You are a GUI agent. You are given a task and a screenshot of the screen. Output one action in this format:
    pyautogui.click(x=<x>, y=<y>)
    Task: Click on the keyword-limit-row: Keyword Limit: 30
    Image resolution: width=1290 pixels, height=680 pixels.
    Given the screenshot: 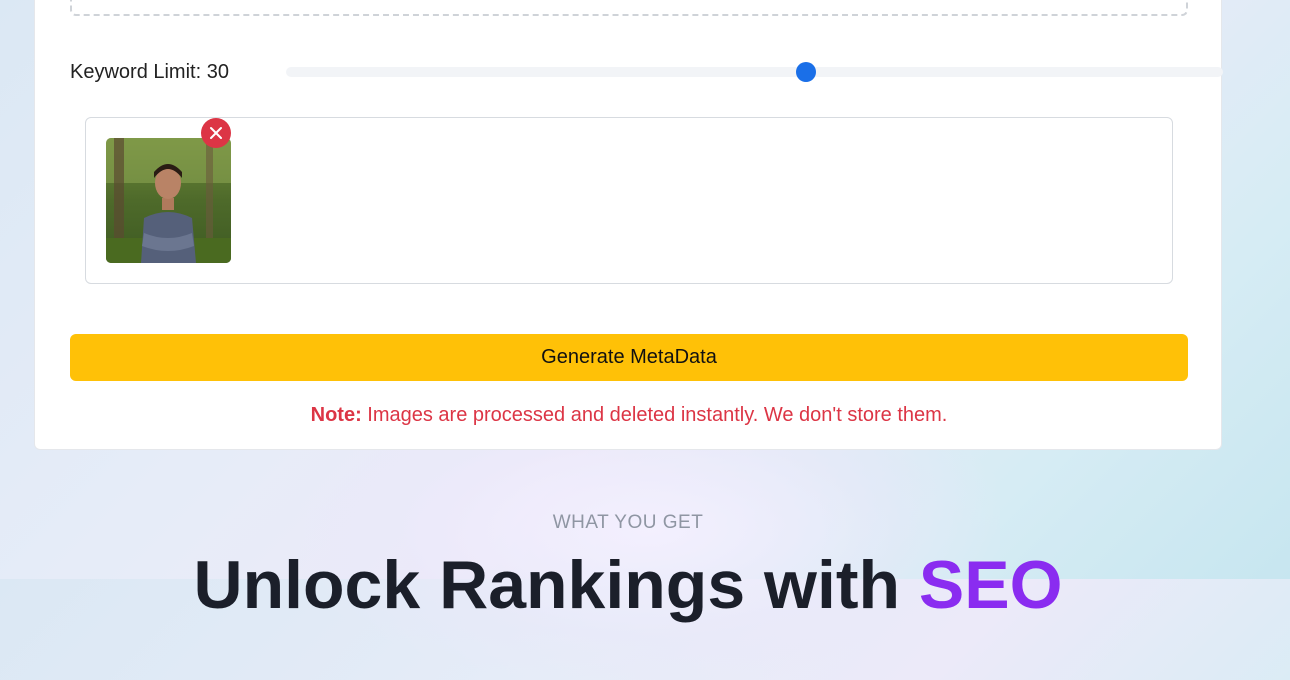 What is the action you would take?
    pyautogui.click(x=646, y=72)
    